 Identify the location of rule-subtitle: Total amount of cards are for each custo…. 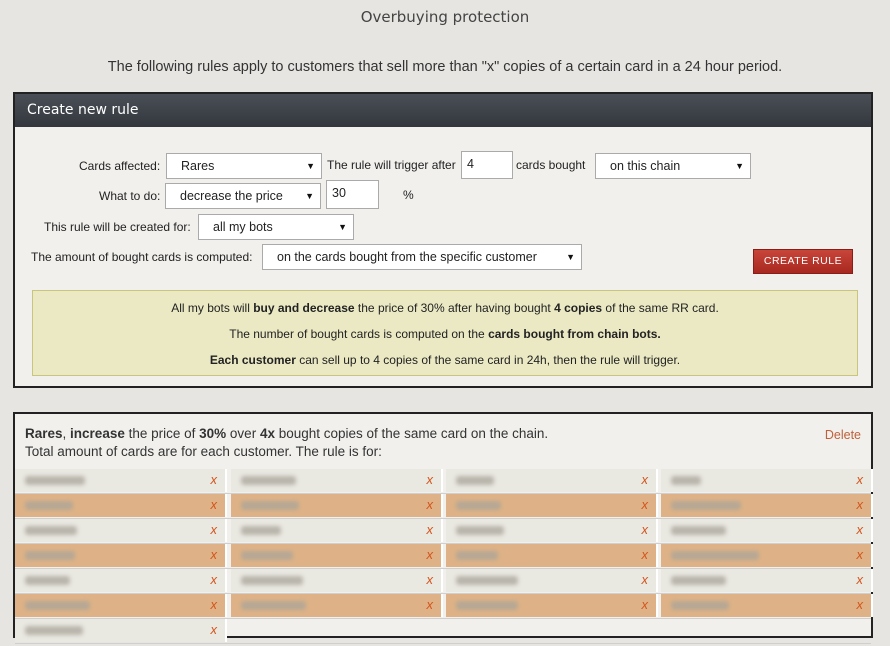
(203, 451).